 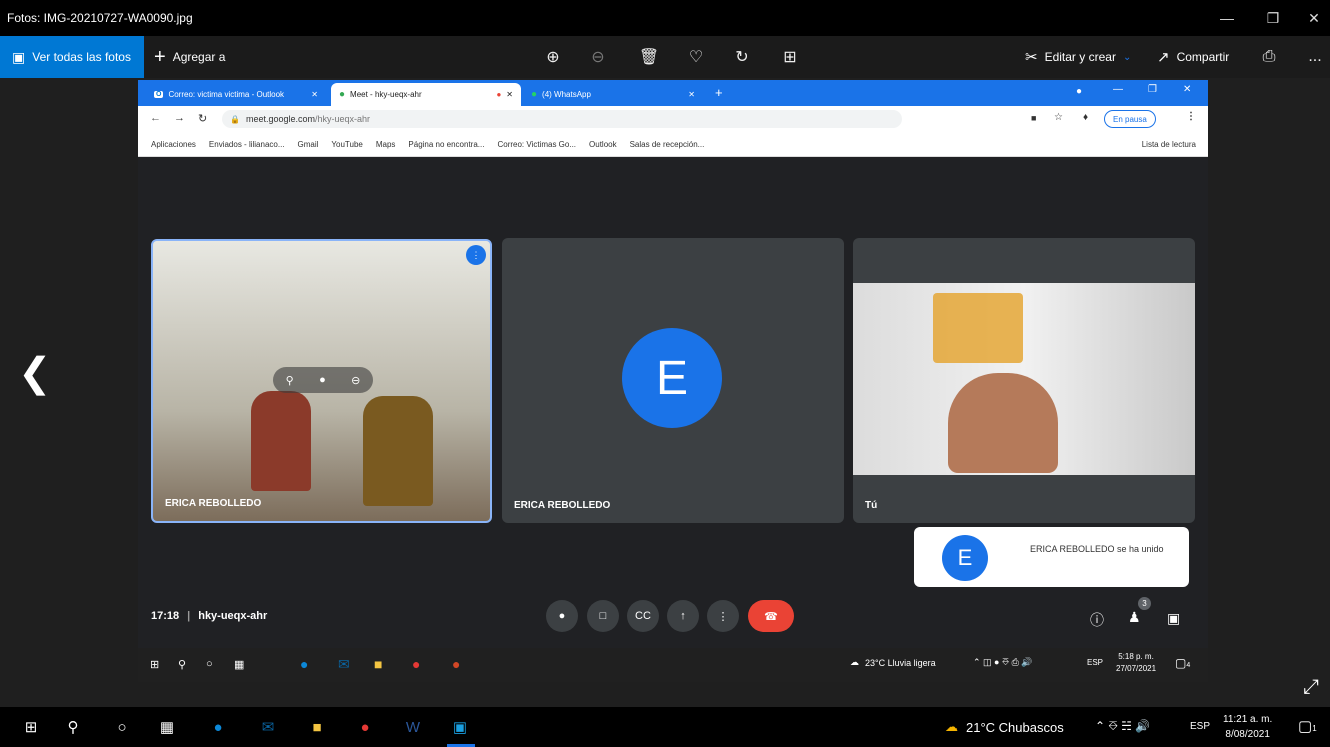 I want to click on weather-widget: ☁ 21°C Chubascos, so click(x=1004, y=727).